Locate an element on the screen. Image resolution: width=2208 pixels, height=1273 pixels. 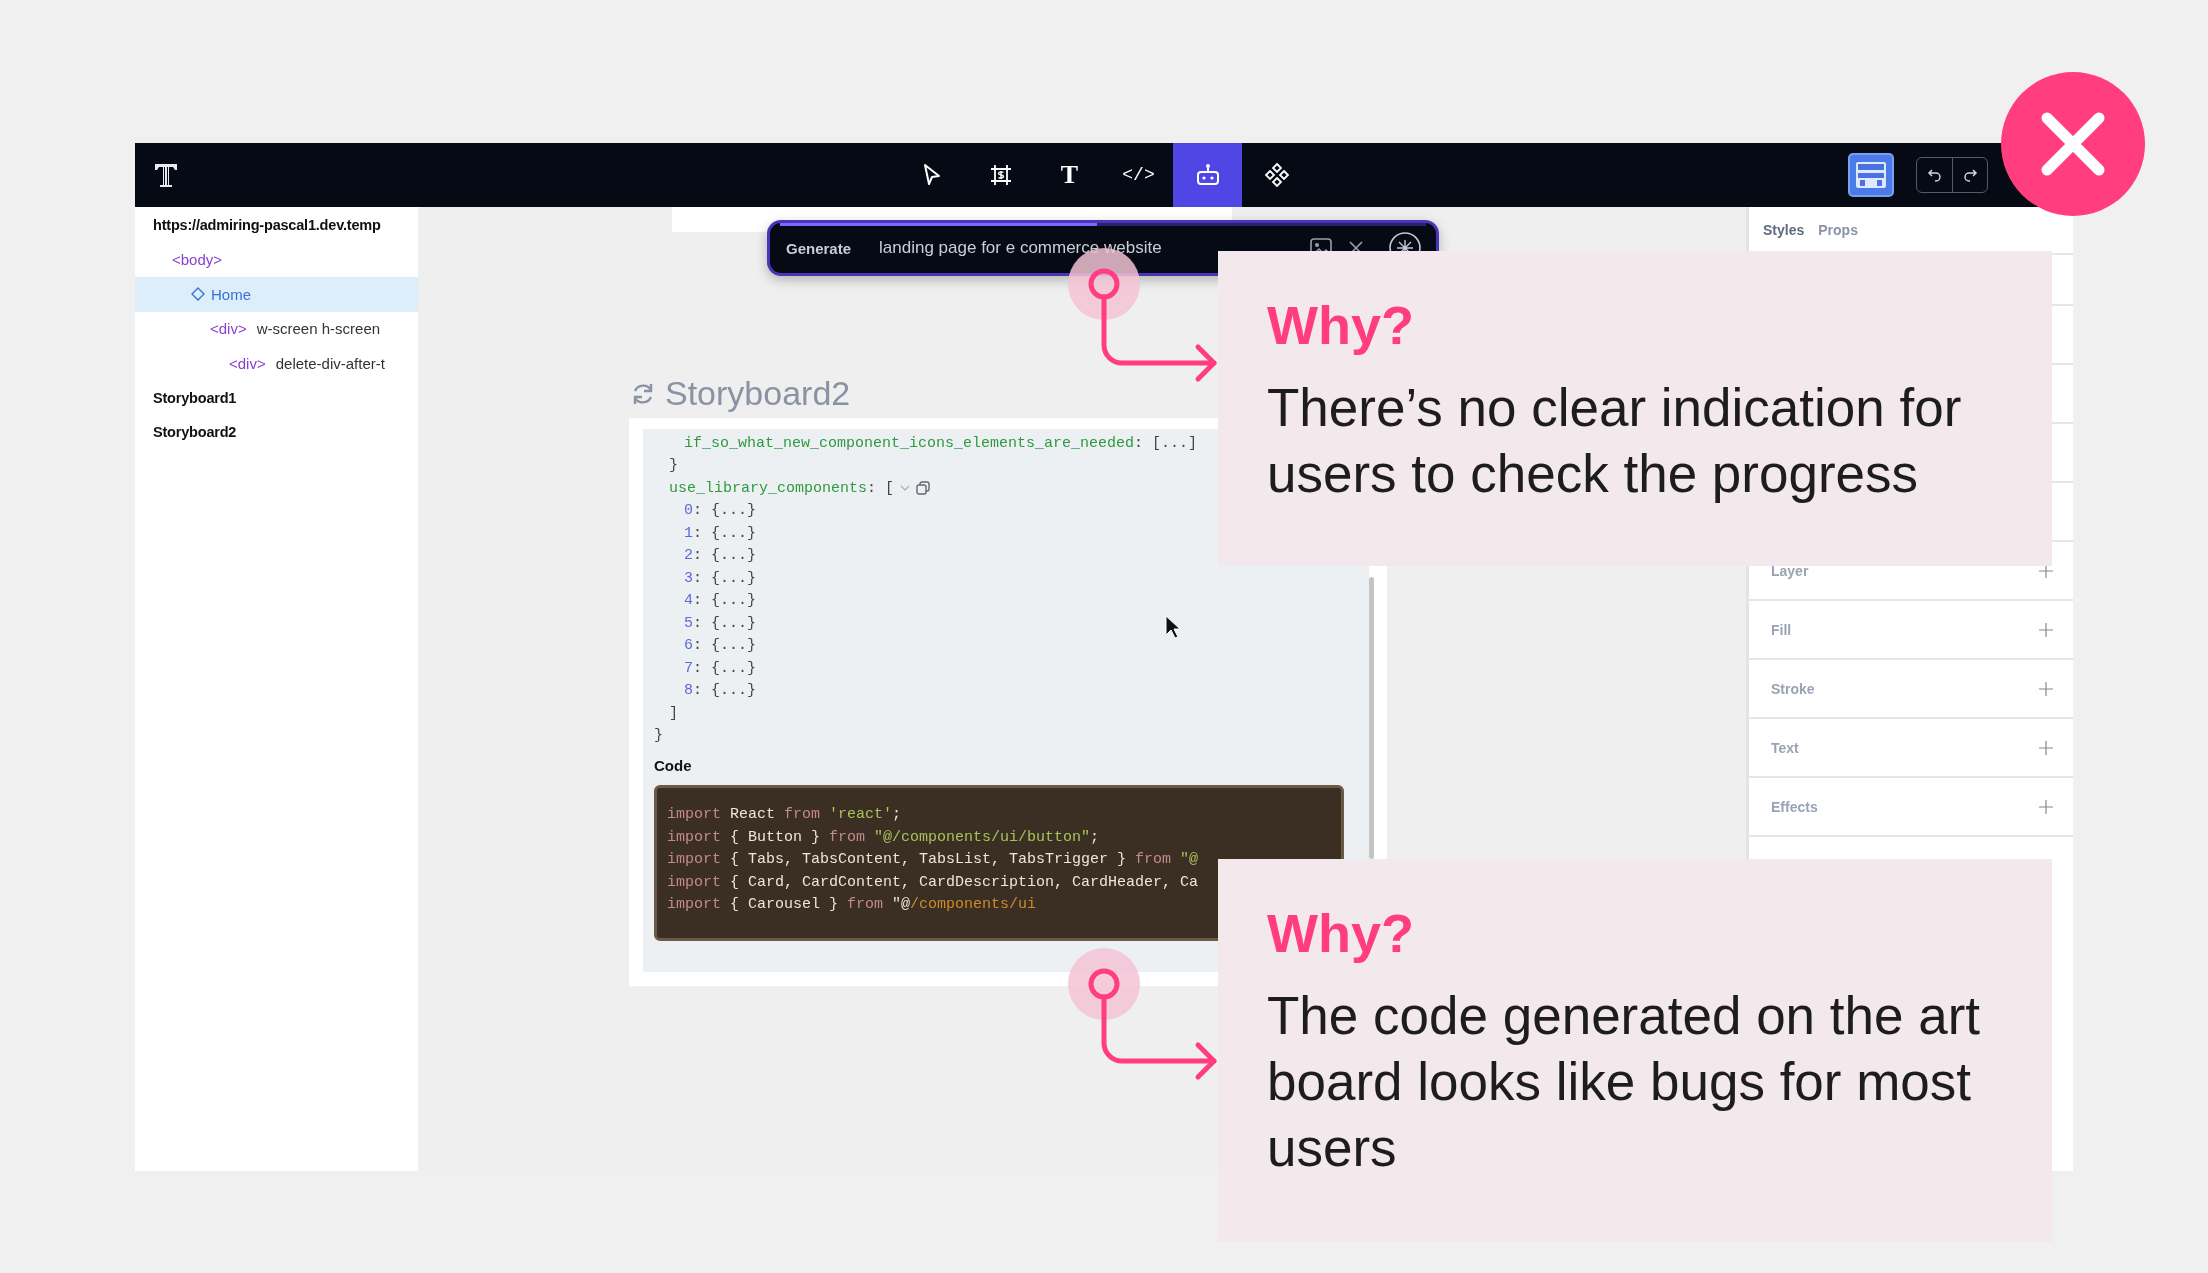
json-line: 4: {...} is located at coordinates (720, 601).